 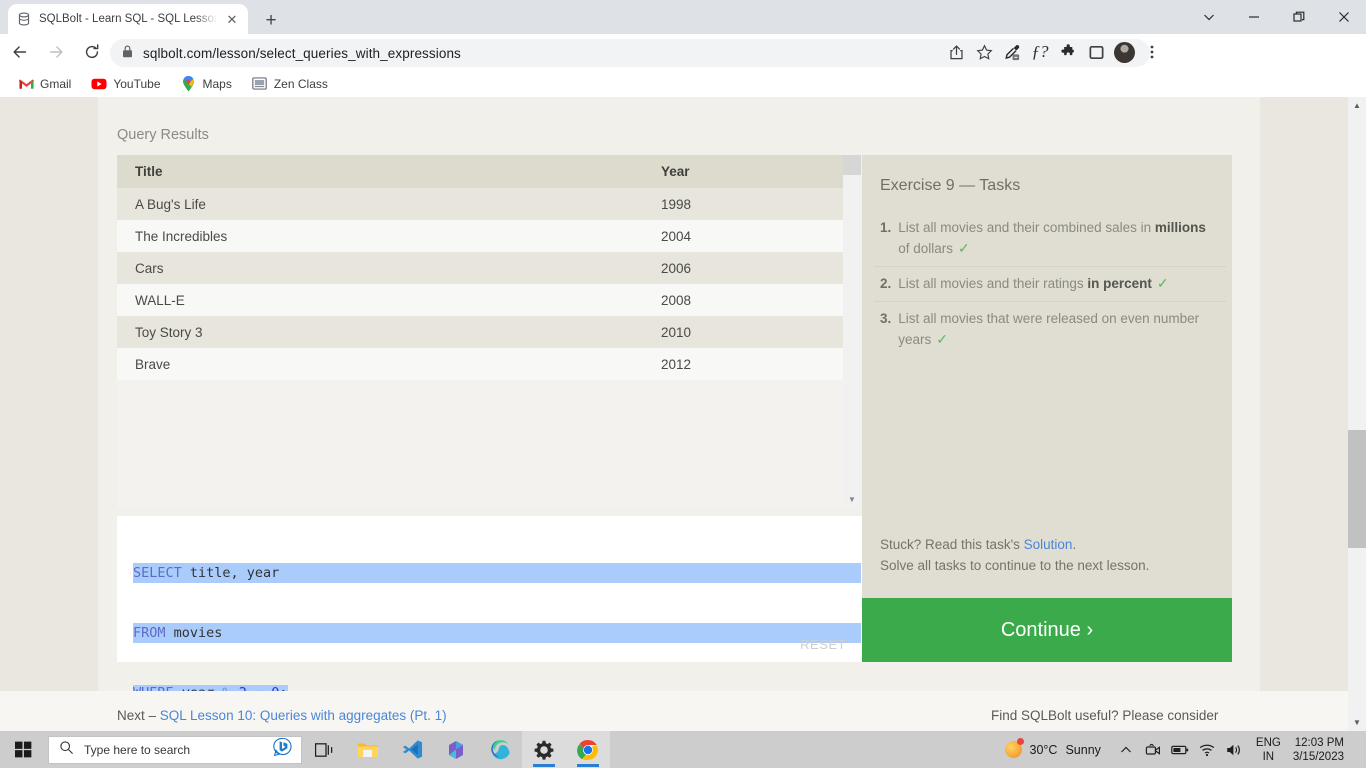 I want to click on task-number: 2., so click(x=886, y=283).